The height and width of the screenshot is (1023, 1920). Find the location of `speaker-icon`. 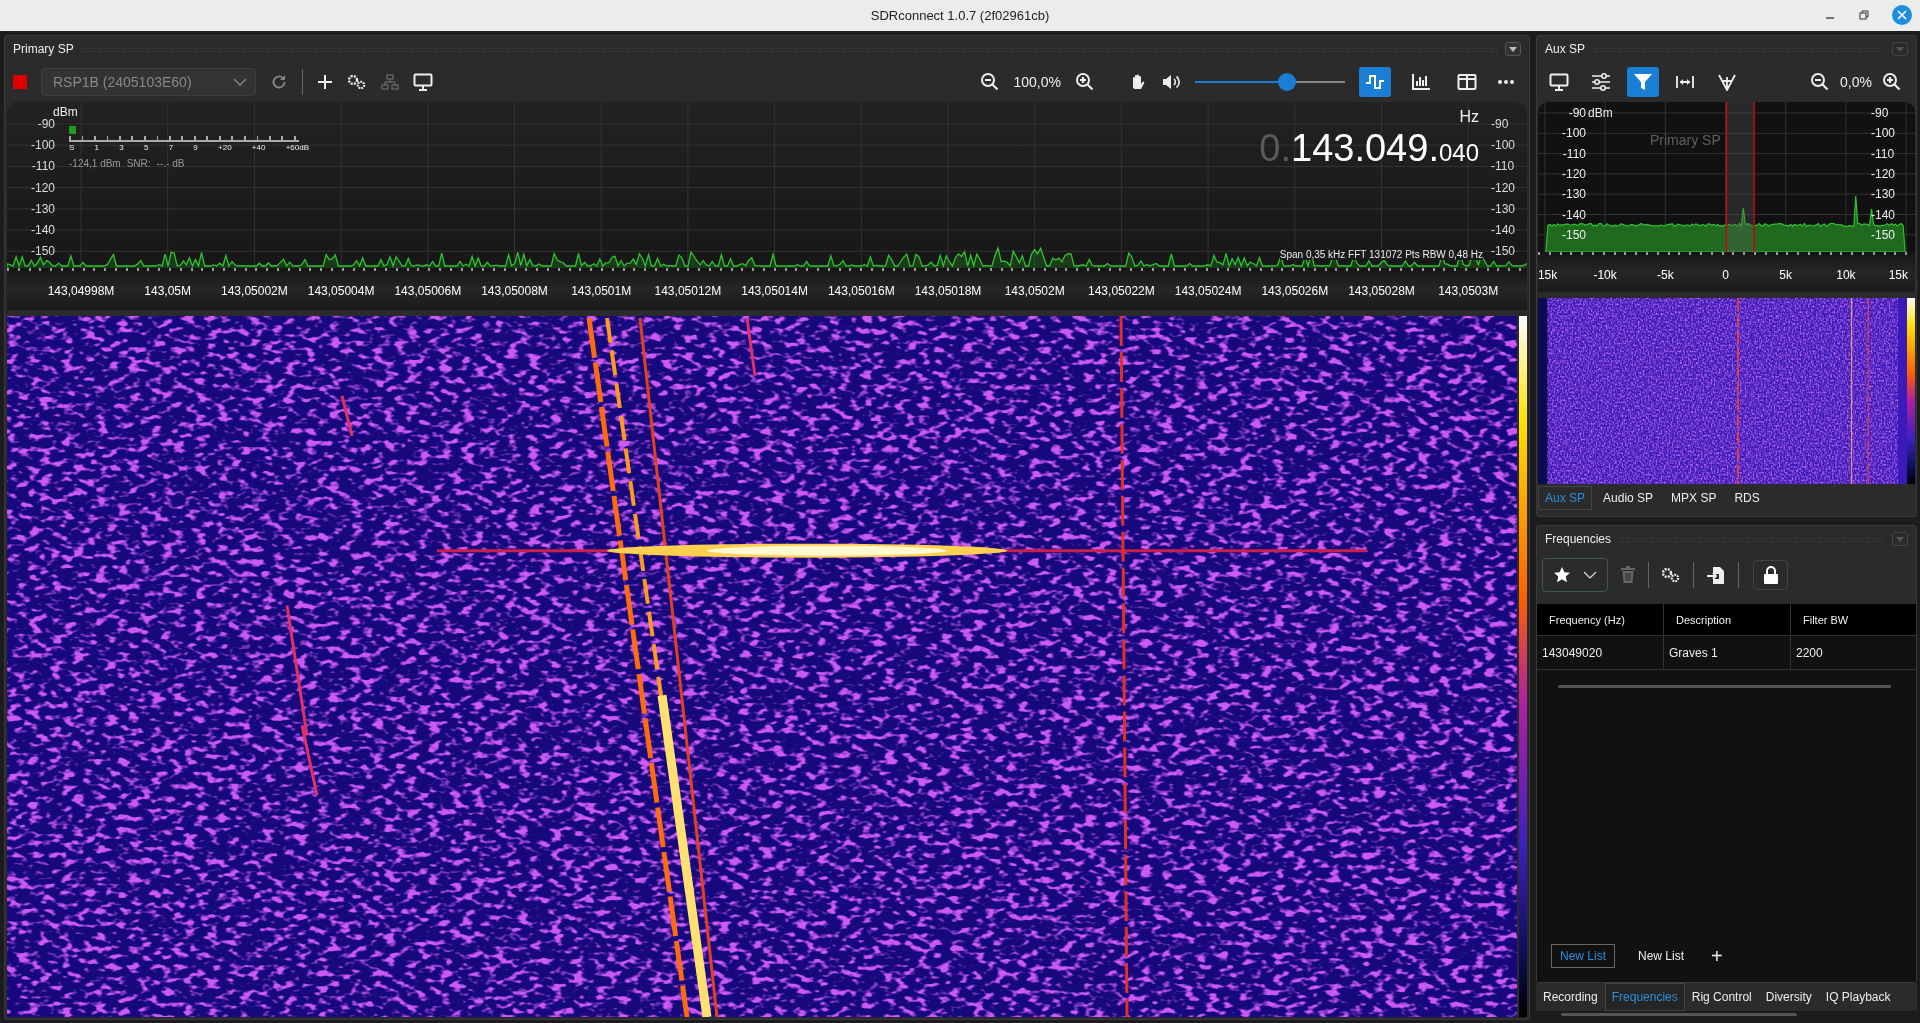

speaker-icon is located at coordinates (1171, 82).